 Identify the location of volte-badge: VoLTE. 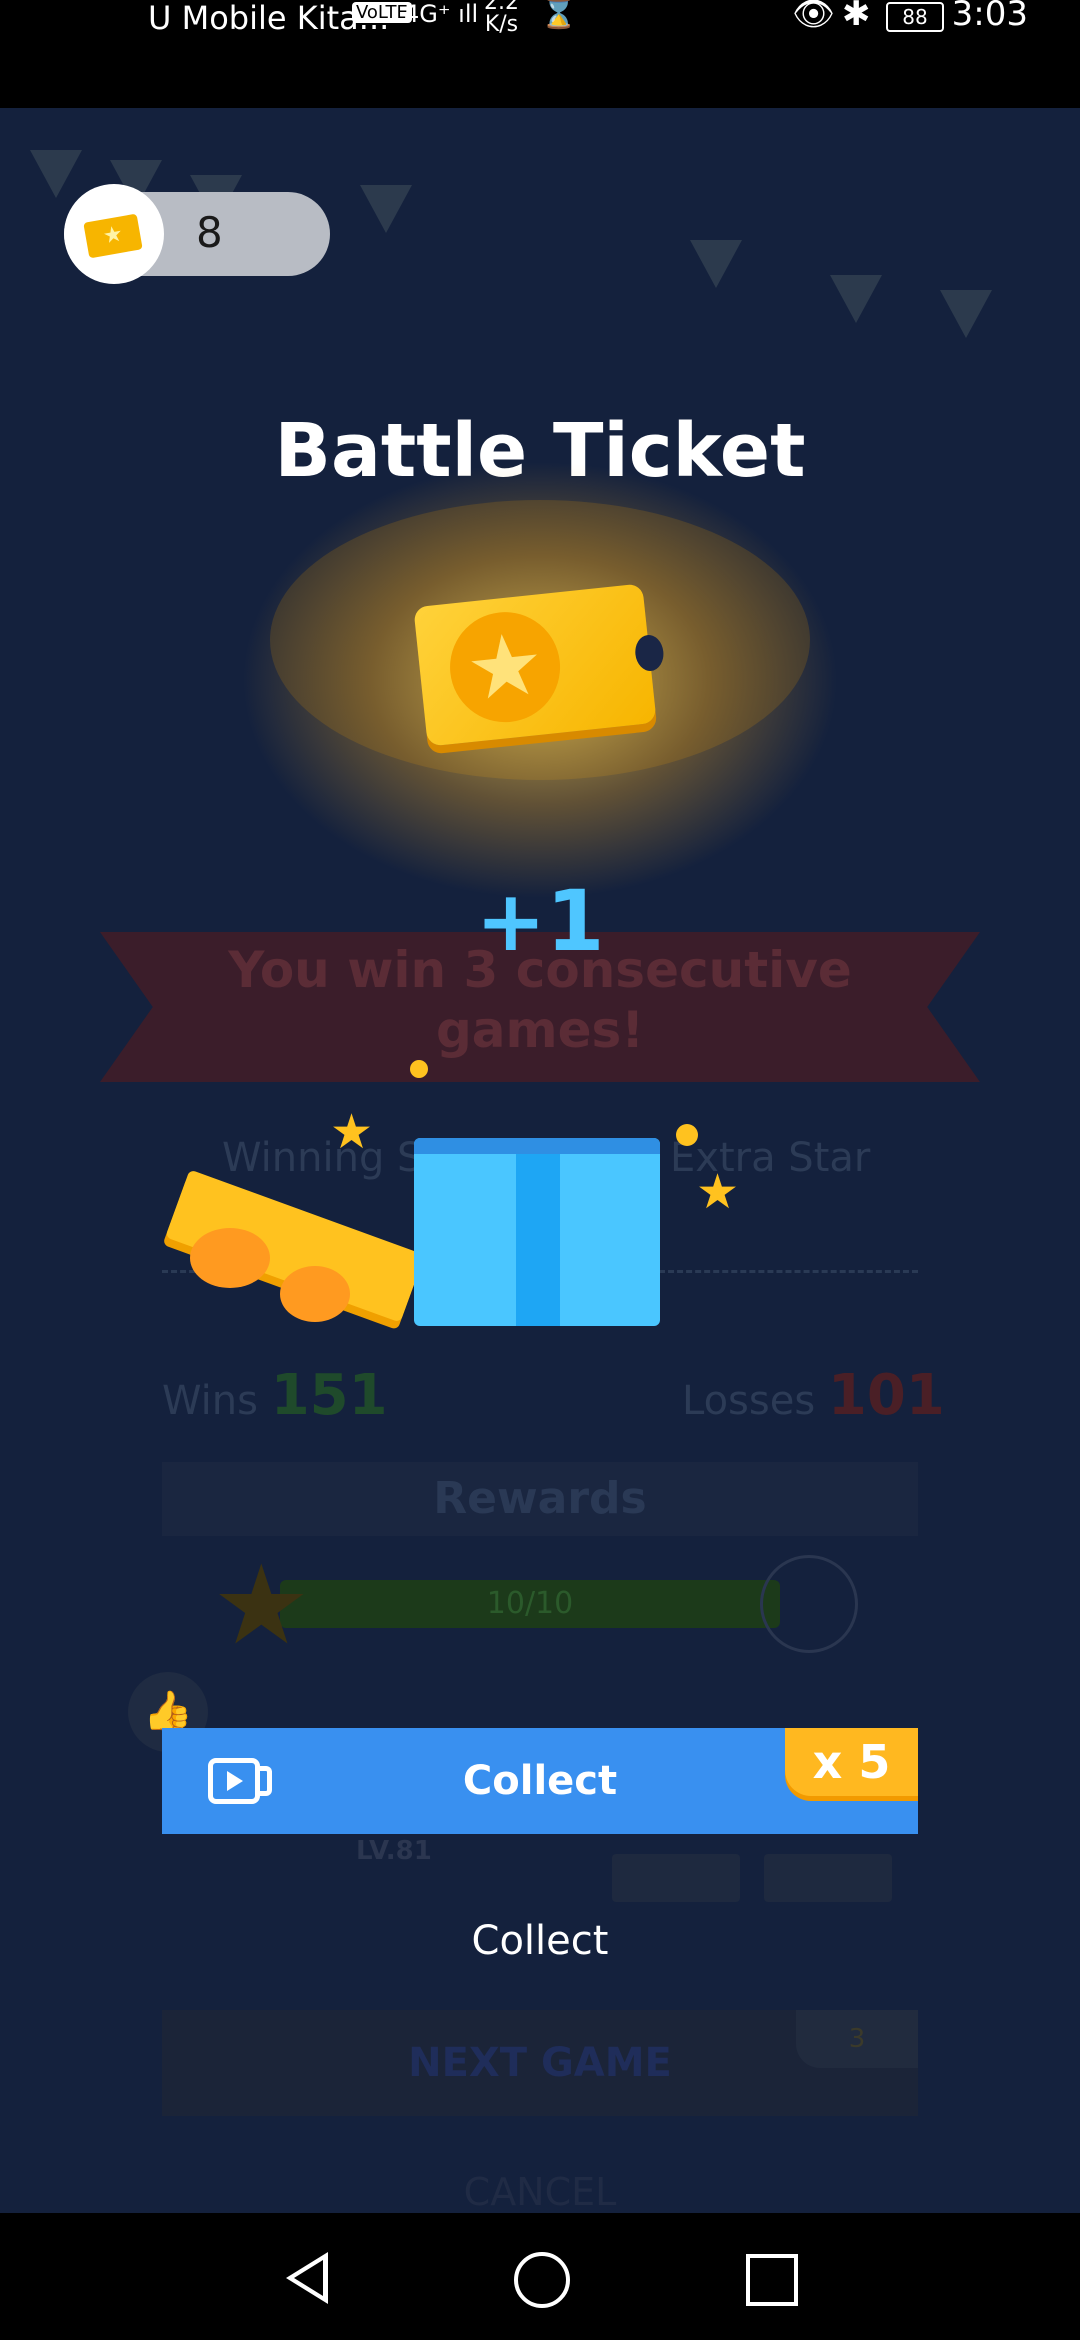
(382, 12).